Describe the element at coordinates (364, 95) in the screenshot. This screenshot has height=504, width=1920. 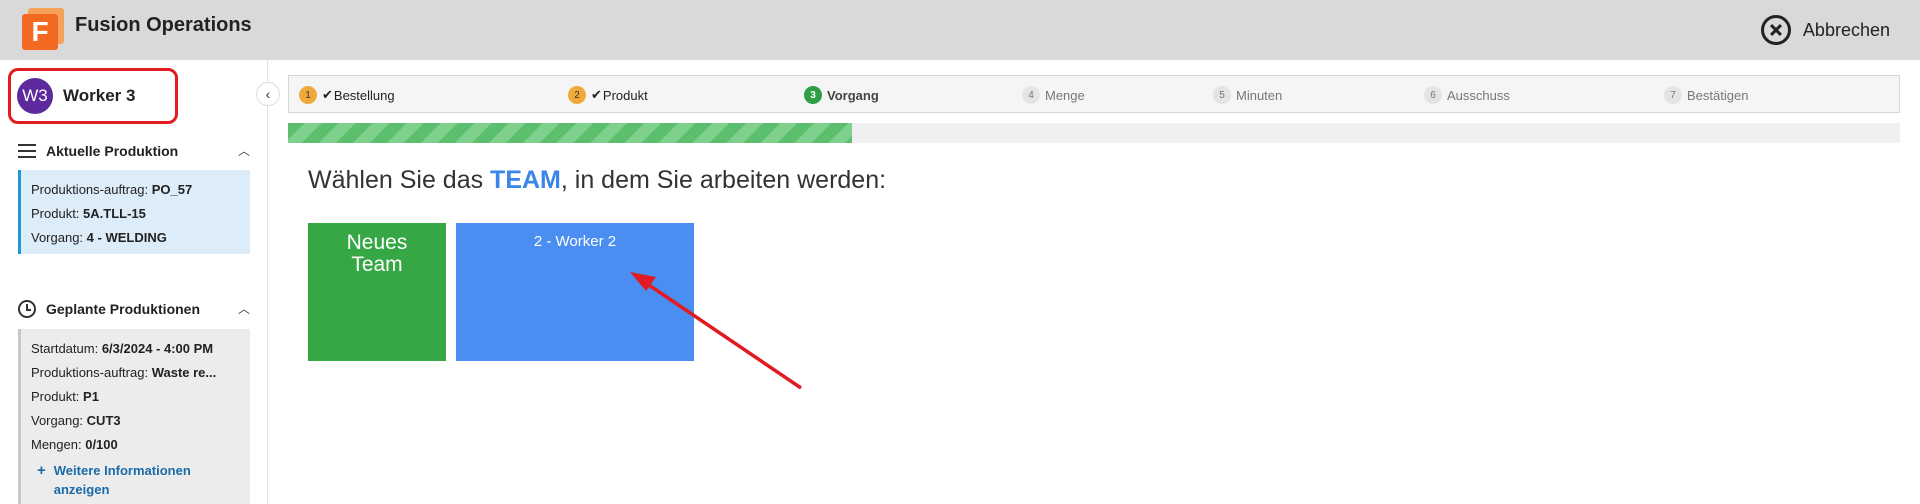
I see `step-label: Bestellung` at that location.